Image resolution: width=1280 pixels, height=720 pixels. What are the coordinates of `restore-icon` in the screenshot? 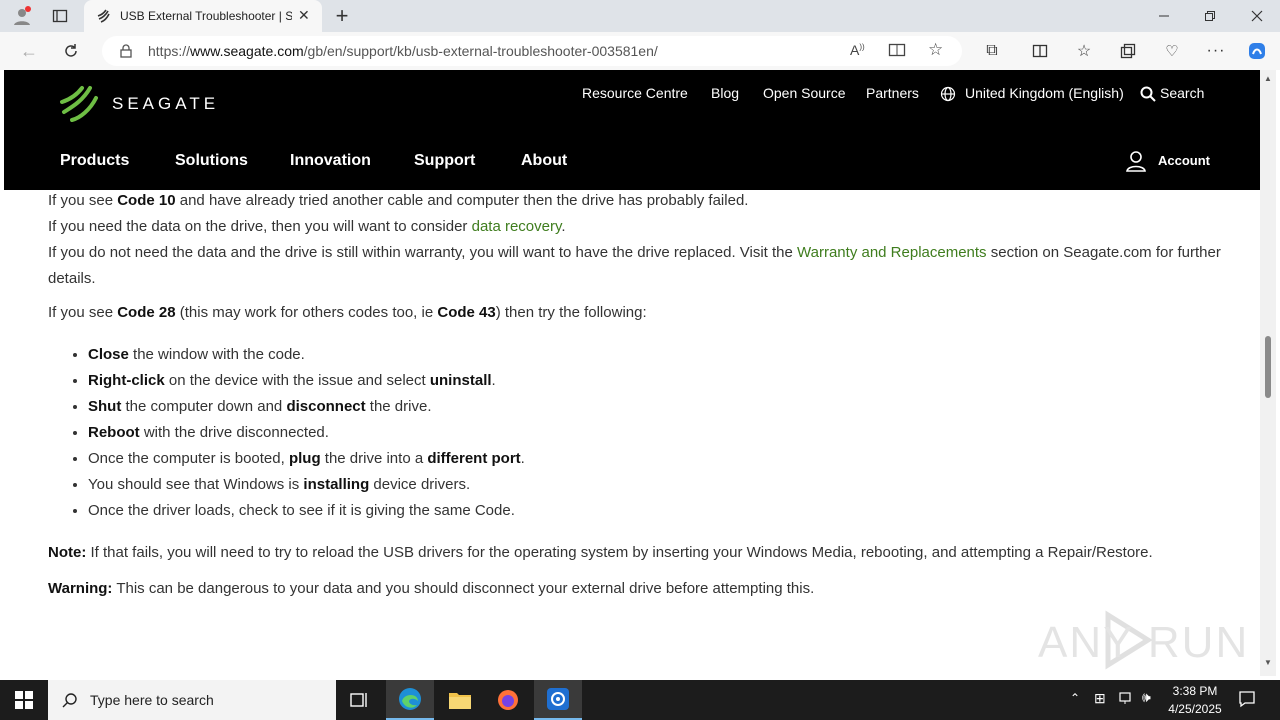 It's located at (1210, 16).